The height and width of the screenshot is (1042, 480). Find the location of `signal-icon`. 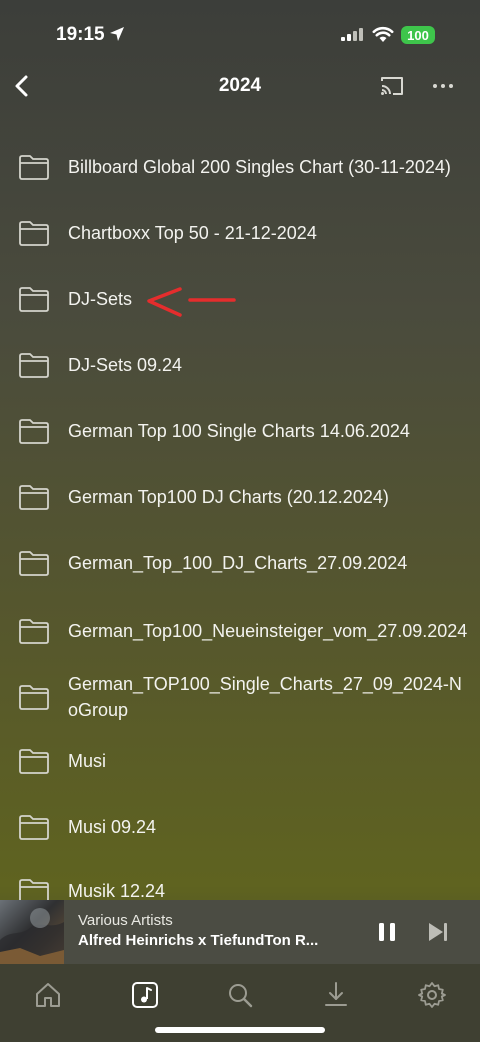

signal-icon is located at coordinates (352, 34).